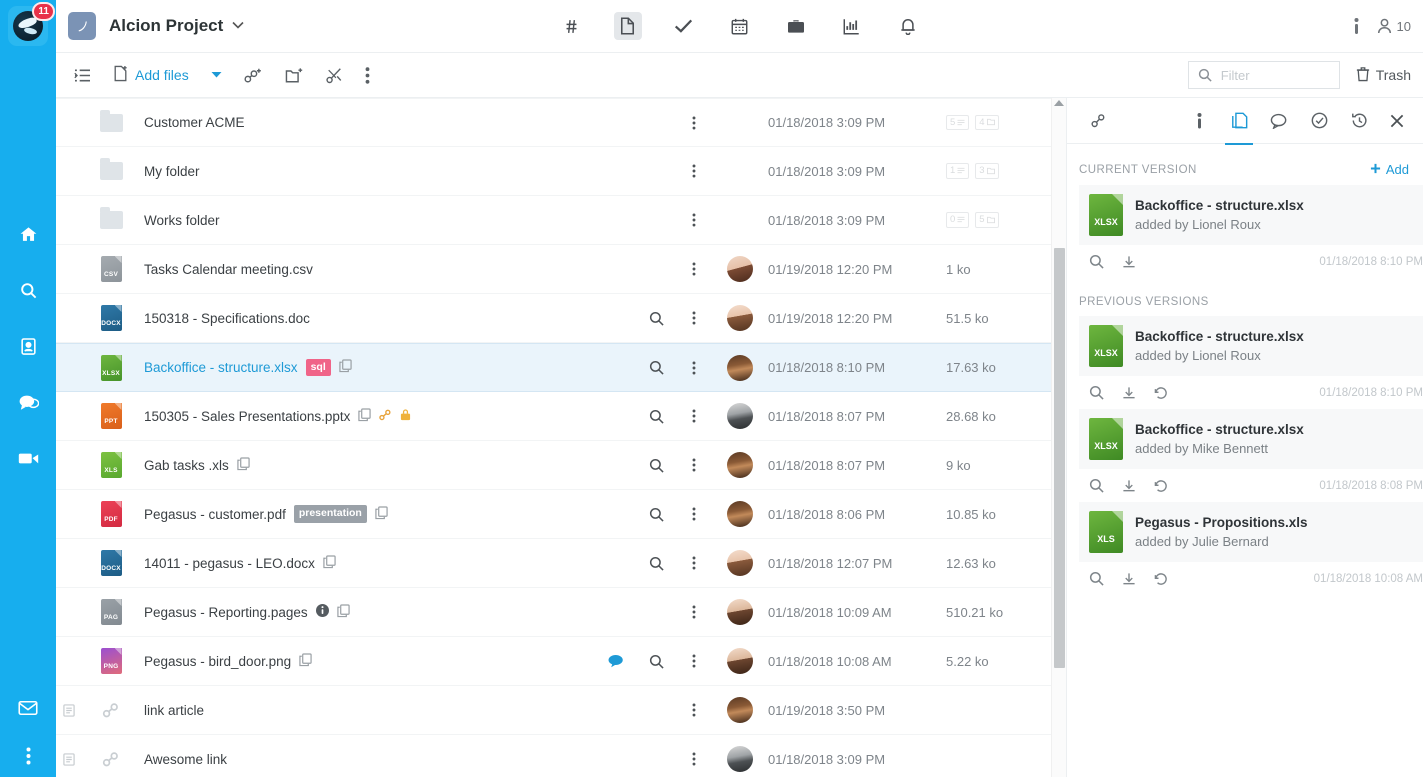 The width and height of the screenshot is (1423, 777). What do you see at coordinates (151, 75) in the screenshot?
I see `add-files-button: Add files` at bounding box center [151, 75].